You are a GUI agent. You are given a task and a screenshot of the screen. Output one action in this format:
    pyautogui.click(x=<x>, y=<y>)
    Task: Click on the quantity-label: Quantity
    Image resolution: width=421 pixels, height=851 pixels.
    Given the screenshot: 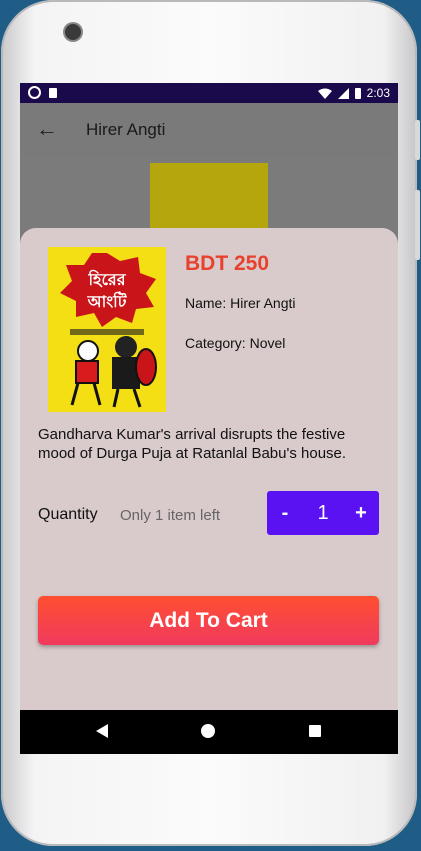 What is the action you would take?
    pyautogui.click(x=68, y=514)
    